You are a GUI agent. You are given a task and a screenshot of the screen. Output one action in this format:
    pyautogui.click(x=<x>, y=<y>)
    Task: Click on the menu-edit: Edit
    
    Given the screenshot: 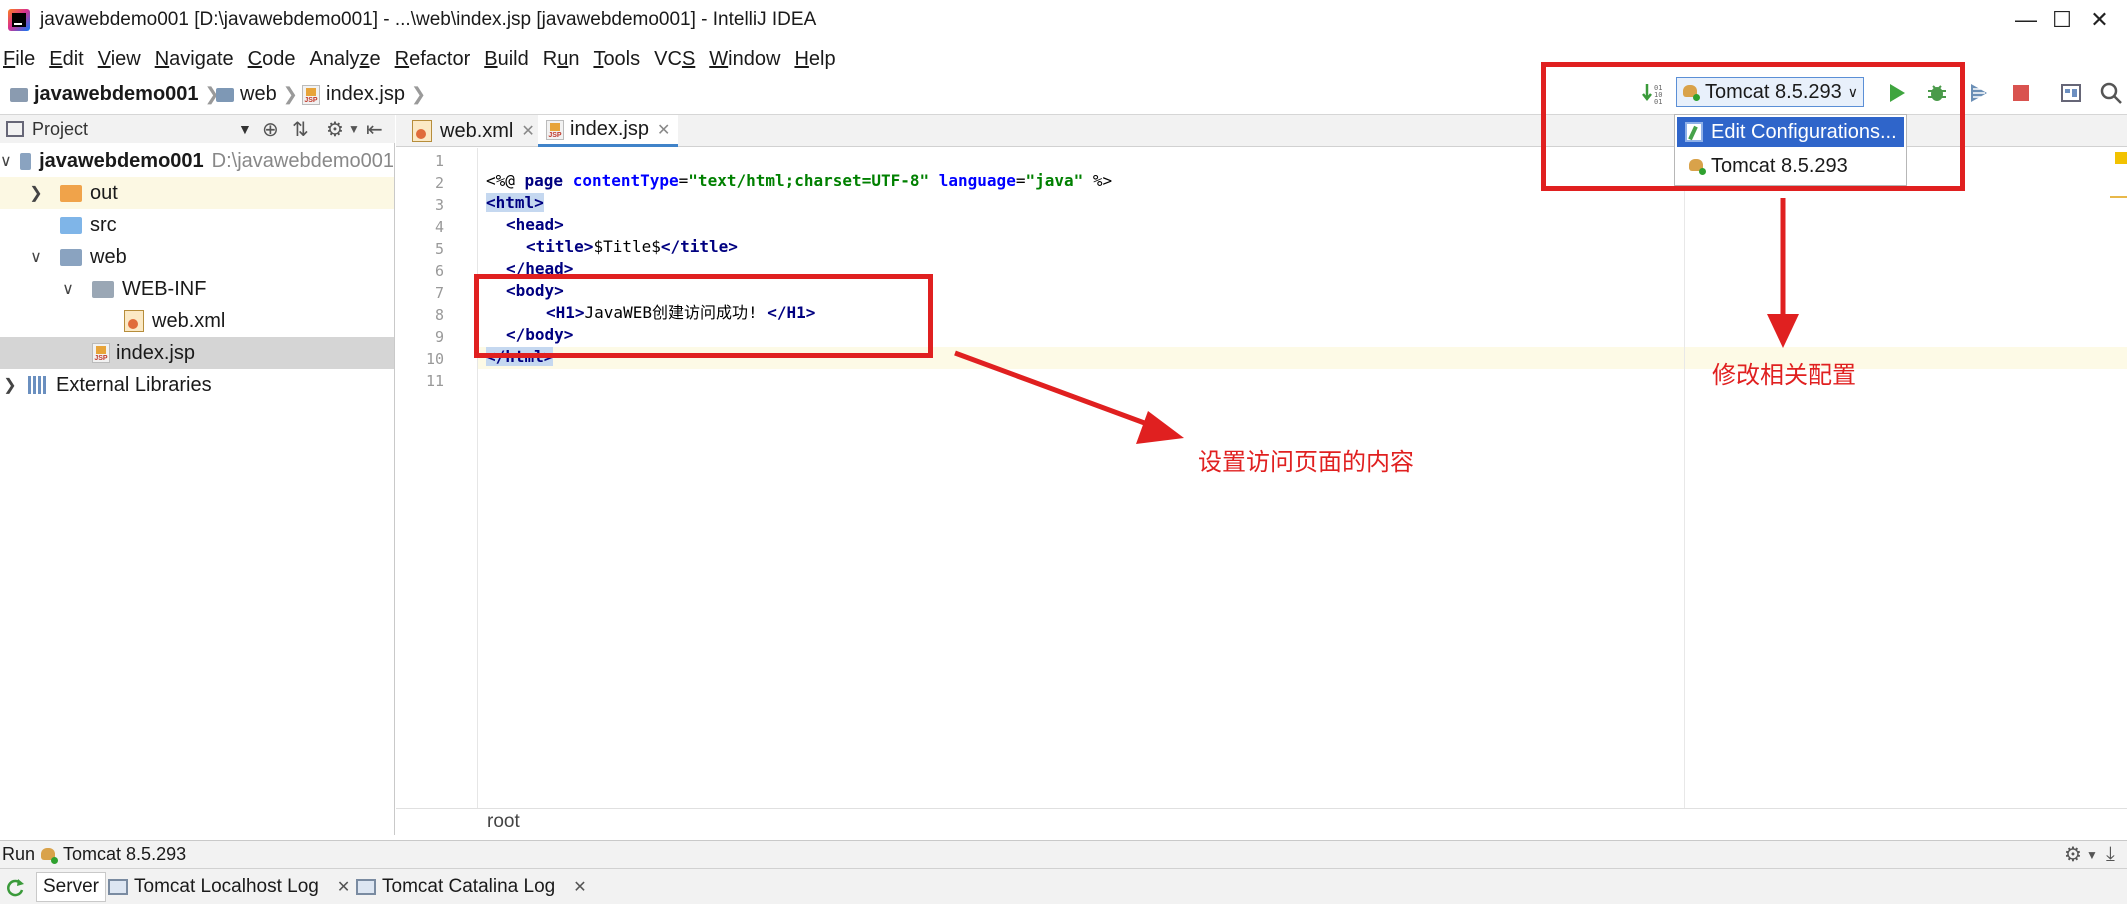 What is the action you would take?
    pyautogui.click(x=66, y=59)
    